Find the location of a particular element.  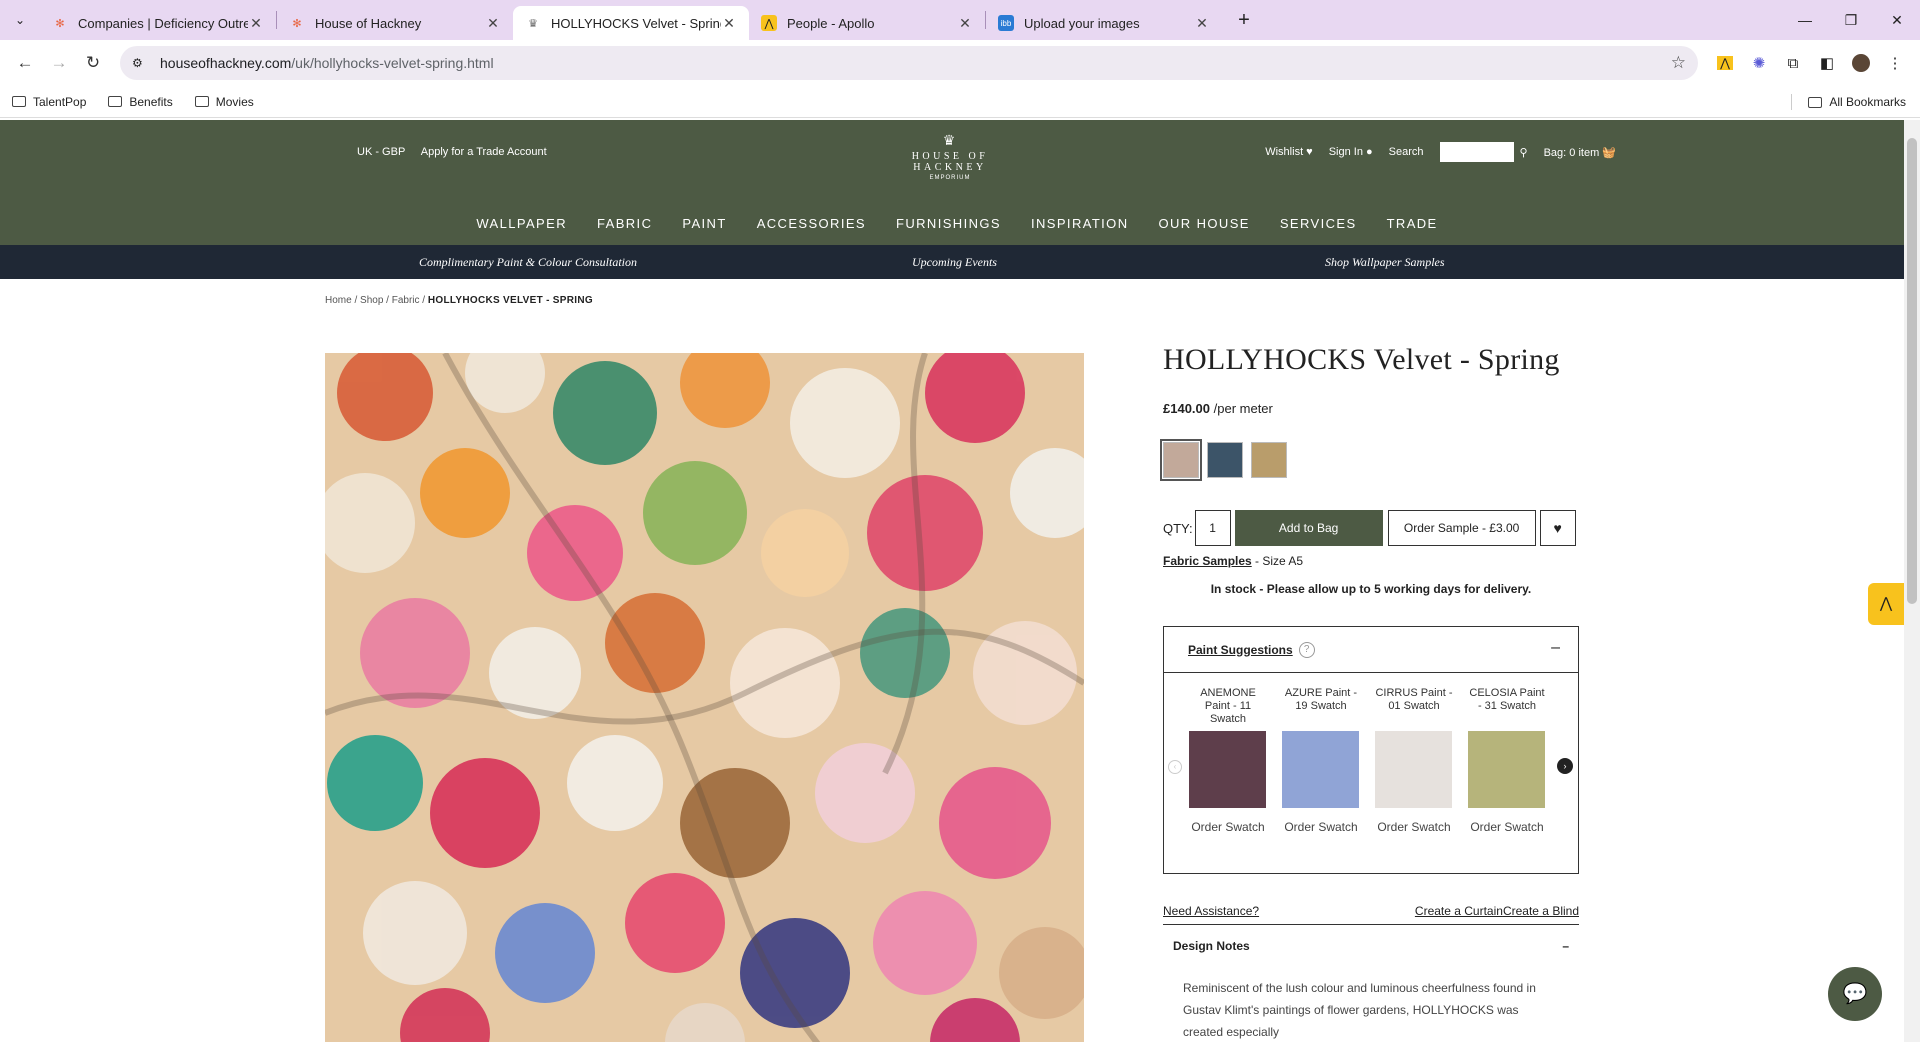

search-input is located at coordinates (1476, 152).